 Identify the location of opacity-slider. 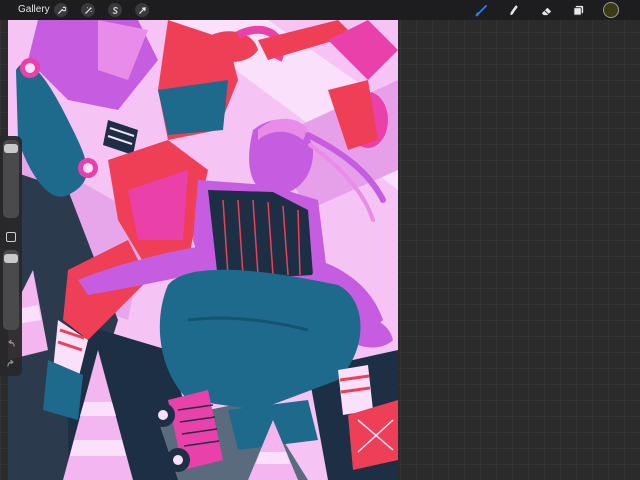
(11, 290).